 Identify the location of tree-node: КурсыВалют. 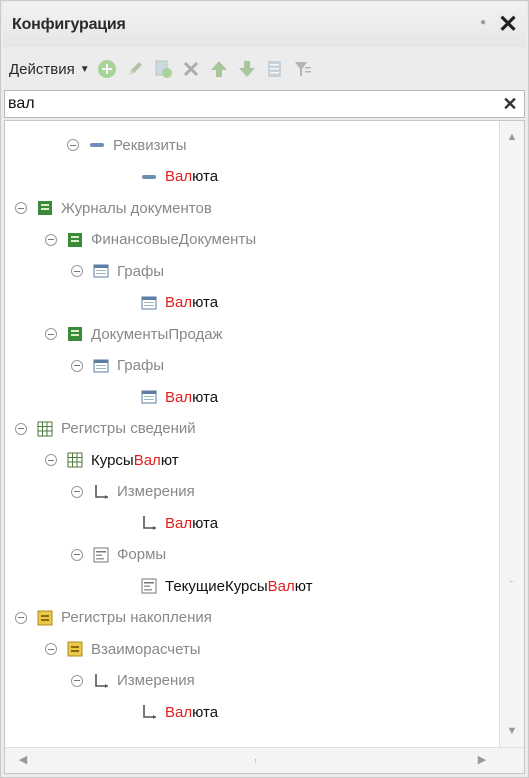
(112, 460).